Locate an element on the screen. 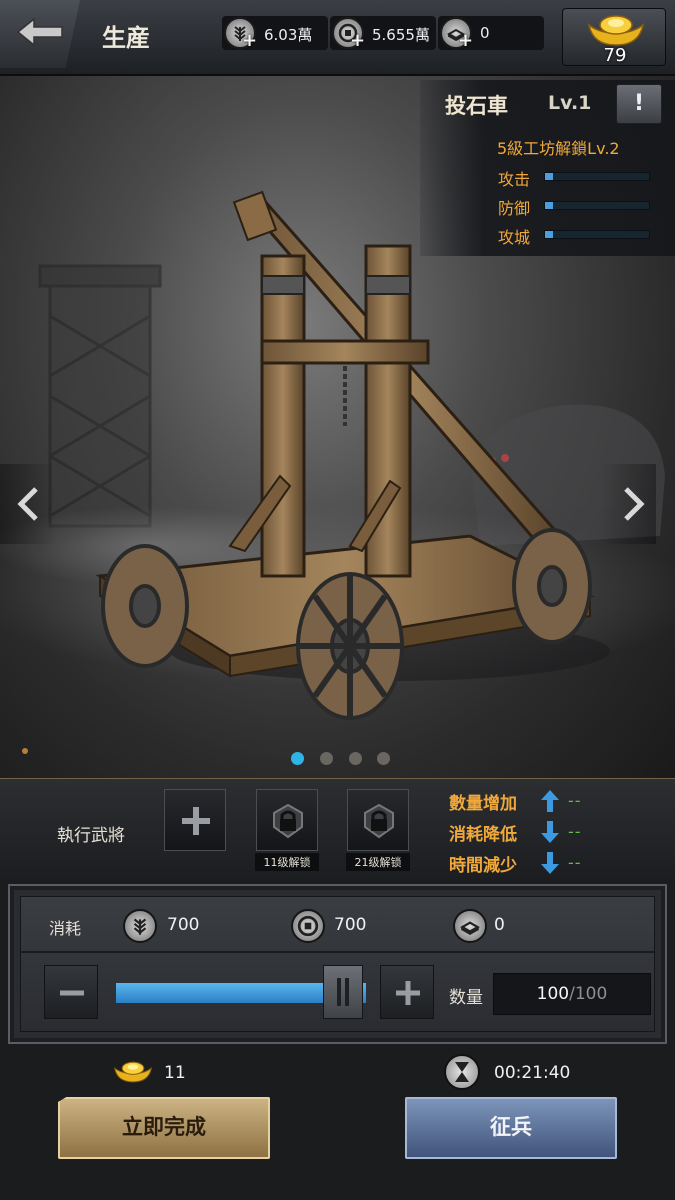  next-unit-button is located at coordinates (628, 504).